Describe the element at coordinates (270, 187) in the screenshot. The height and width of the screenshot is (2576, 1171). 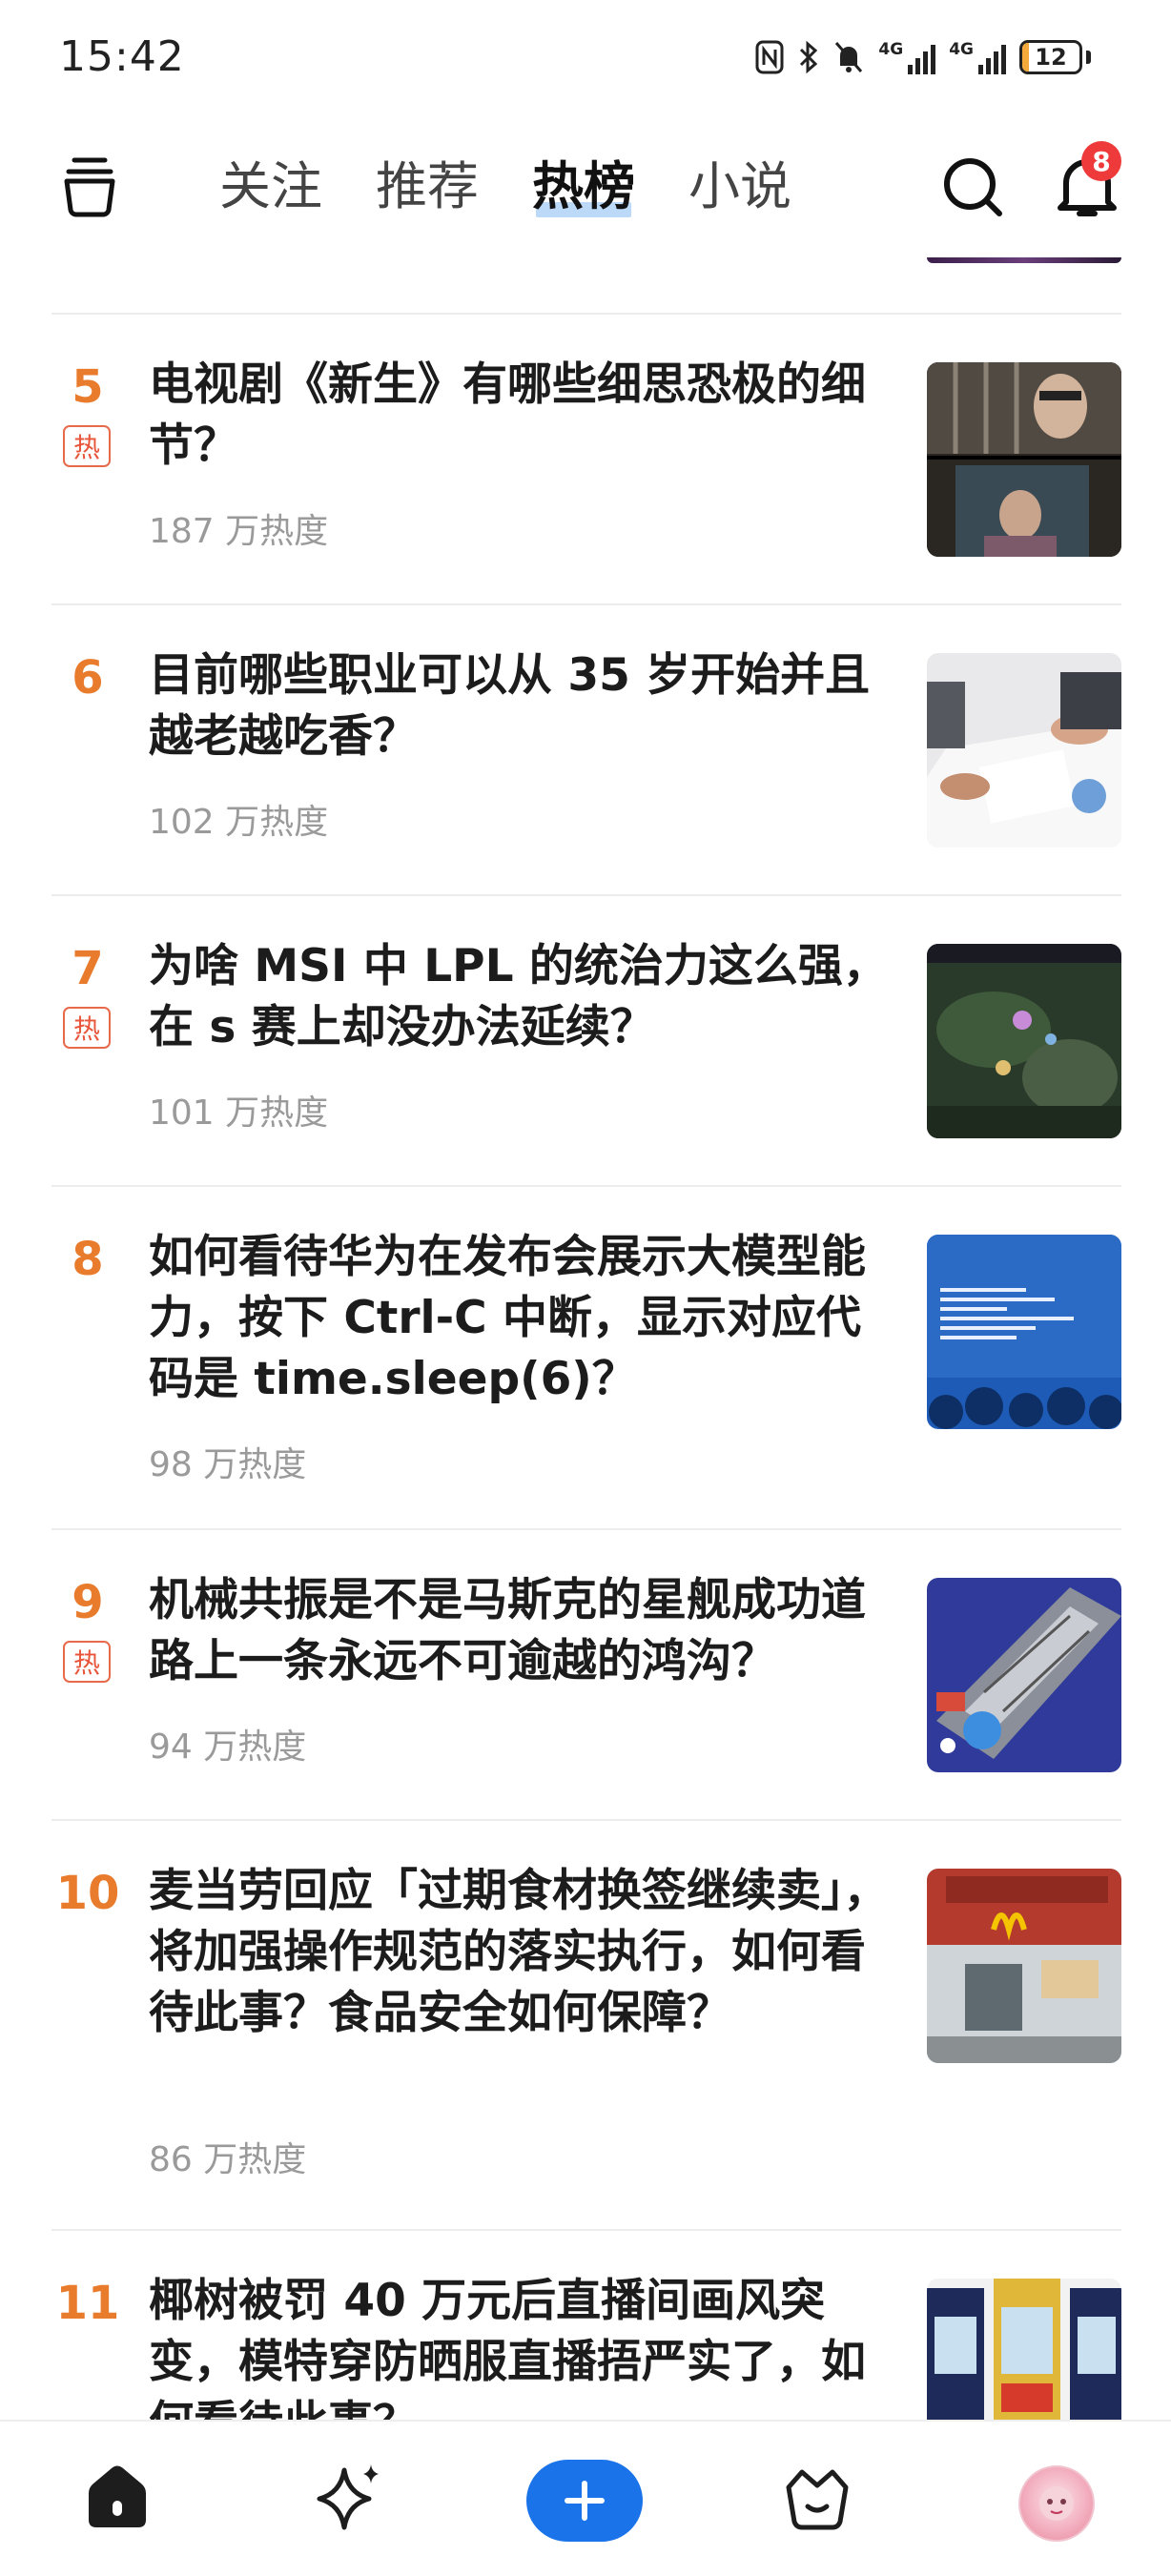
I see `tab-follow: 关注` at that location.